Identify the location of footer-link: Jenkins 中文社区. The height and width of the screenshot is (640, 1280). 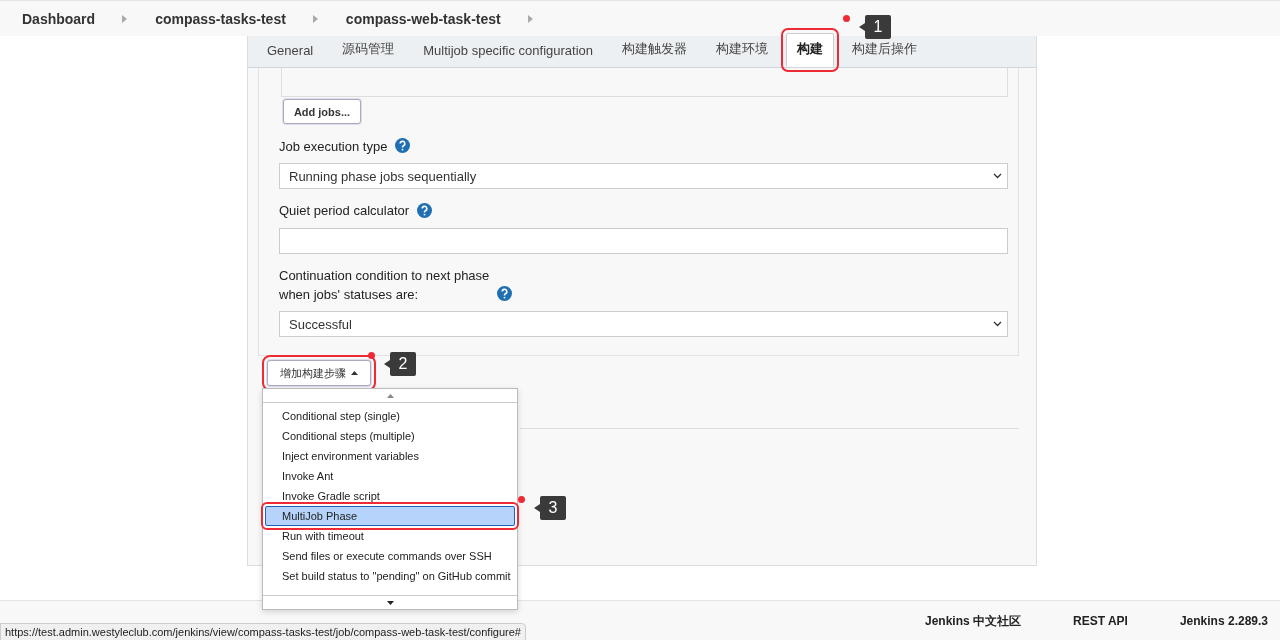
(973, 621).